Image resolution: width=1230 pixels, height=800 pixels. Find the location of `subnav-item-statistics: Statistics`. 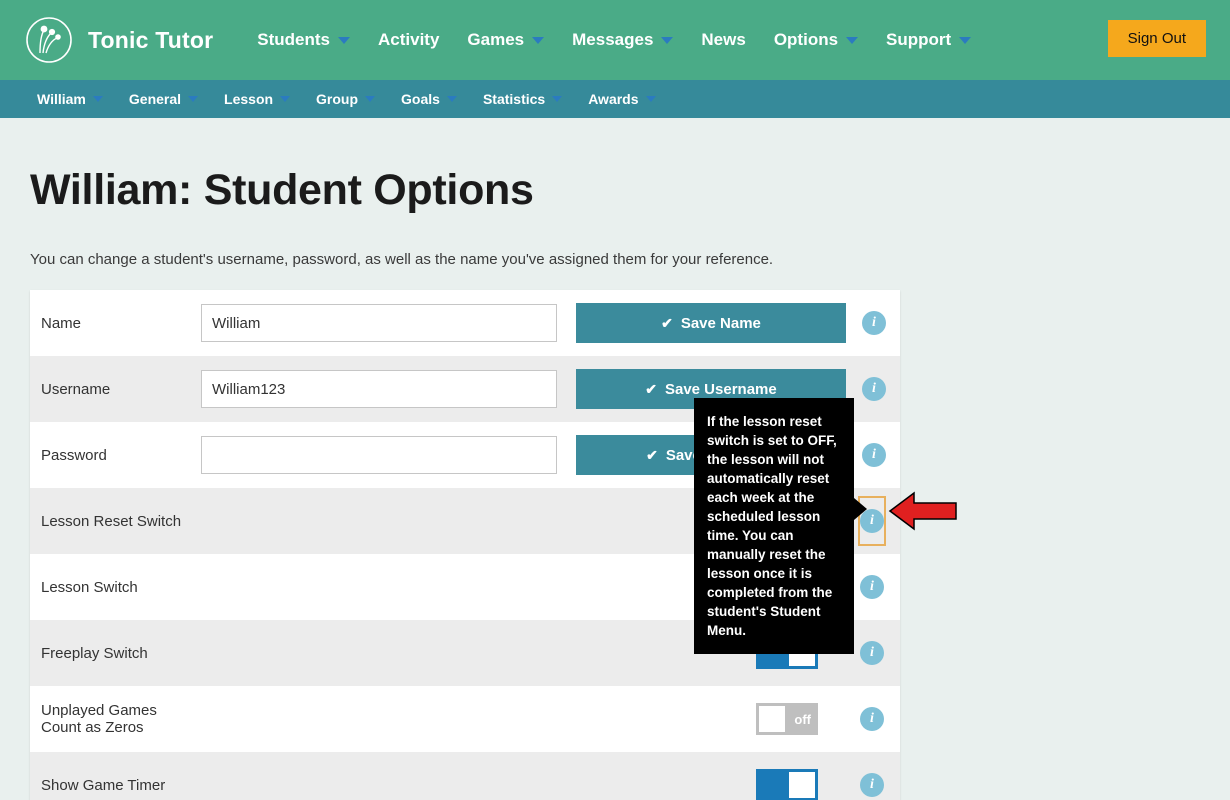

subnav-item-statistics: Statistics is located at coordinates (522, 99).